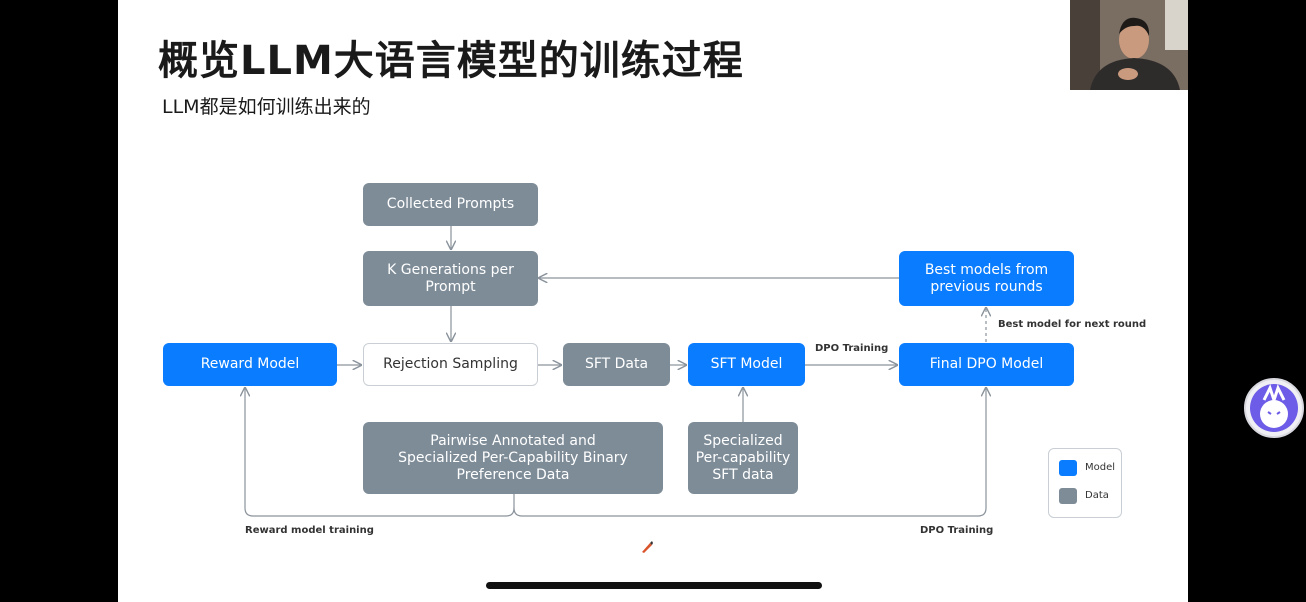 The image size is (1306, 602). Describe the element at coordinates (743, 458) in the screenshot. I see `node-specialized-sft-data: Specialized Per-capability SFT data` at that location.